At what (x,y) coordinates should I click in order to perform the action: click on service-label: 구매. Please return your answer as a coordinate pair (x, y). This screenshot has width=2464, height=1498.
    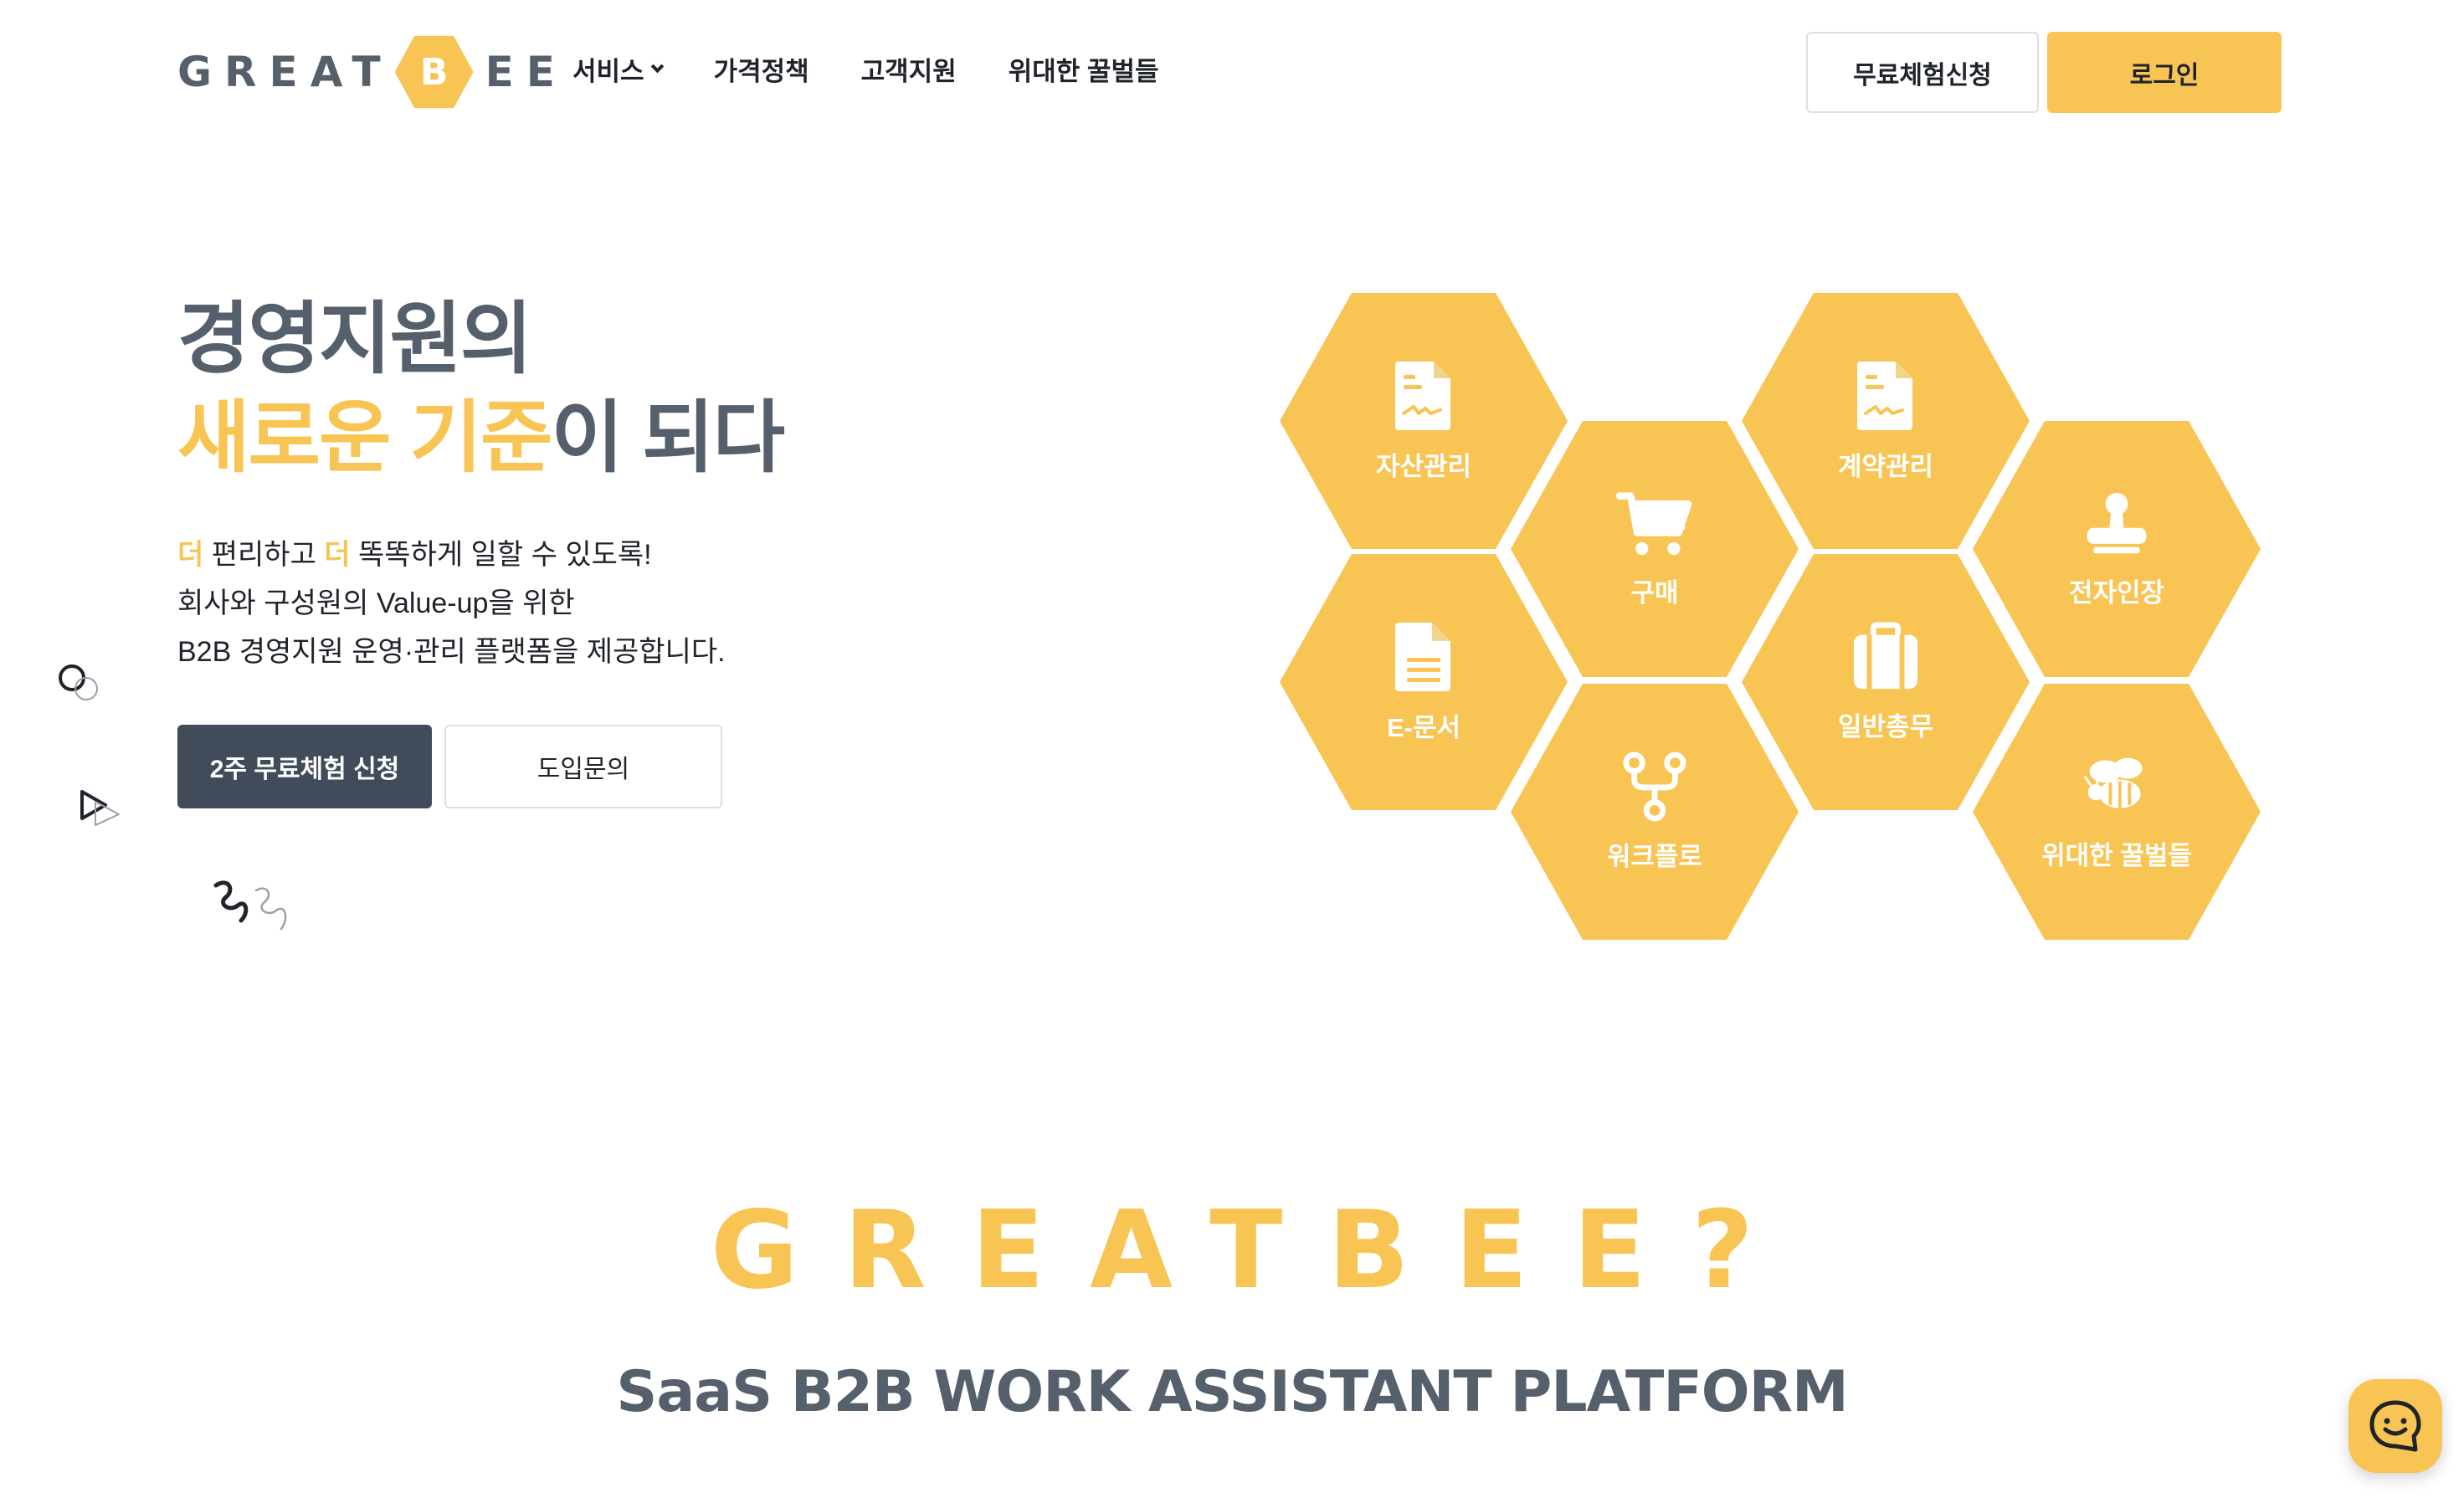
    Looking at the image, I should click on (1654, 592).